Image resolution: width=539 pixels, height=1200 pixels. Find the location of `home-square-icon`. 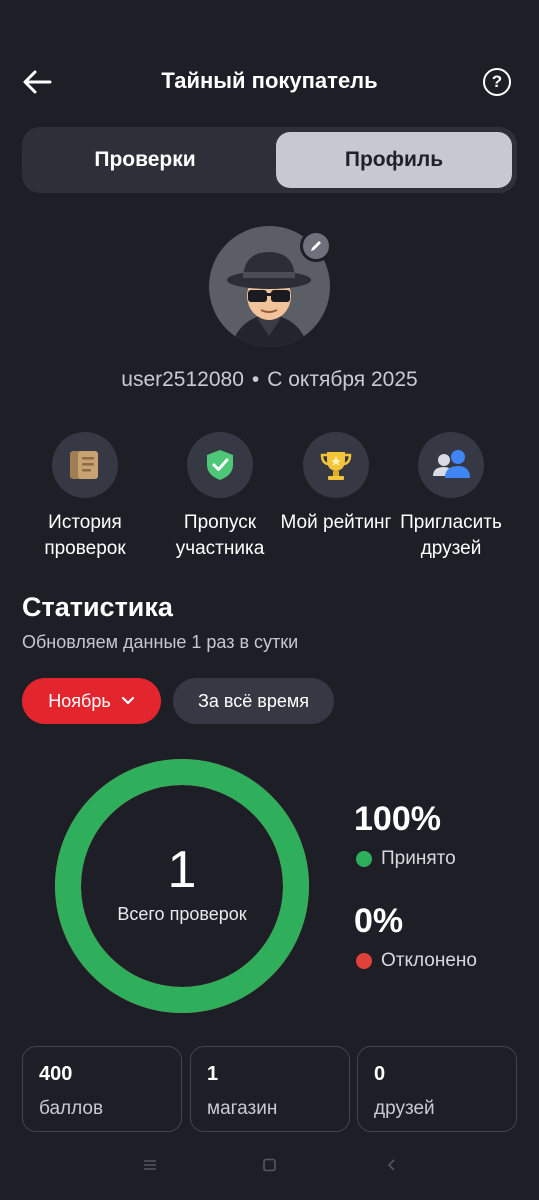

home-square-icon is located at coordinates (270, 1166).